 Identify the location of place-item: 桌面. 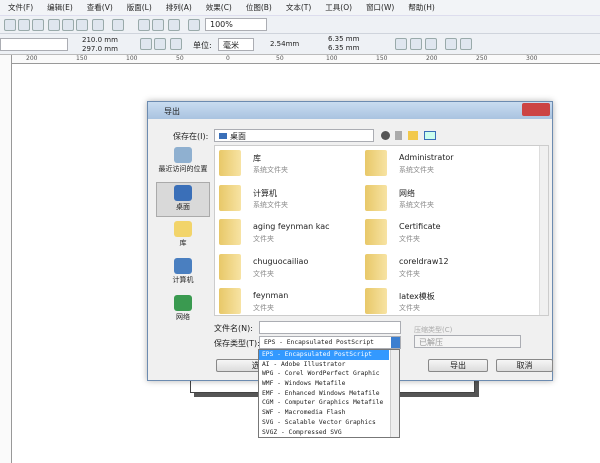
(183, 199).